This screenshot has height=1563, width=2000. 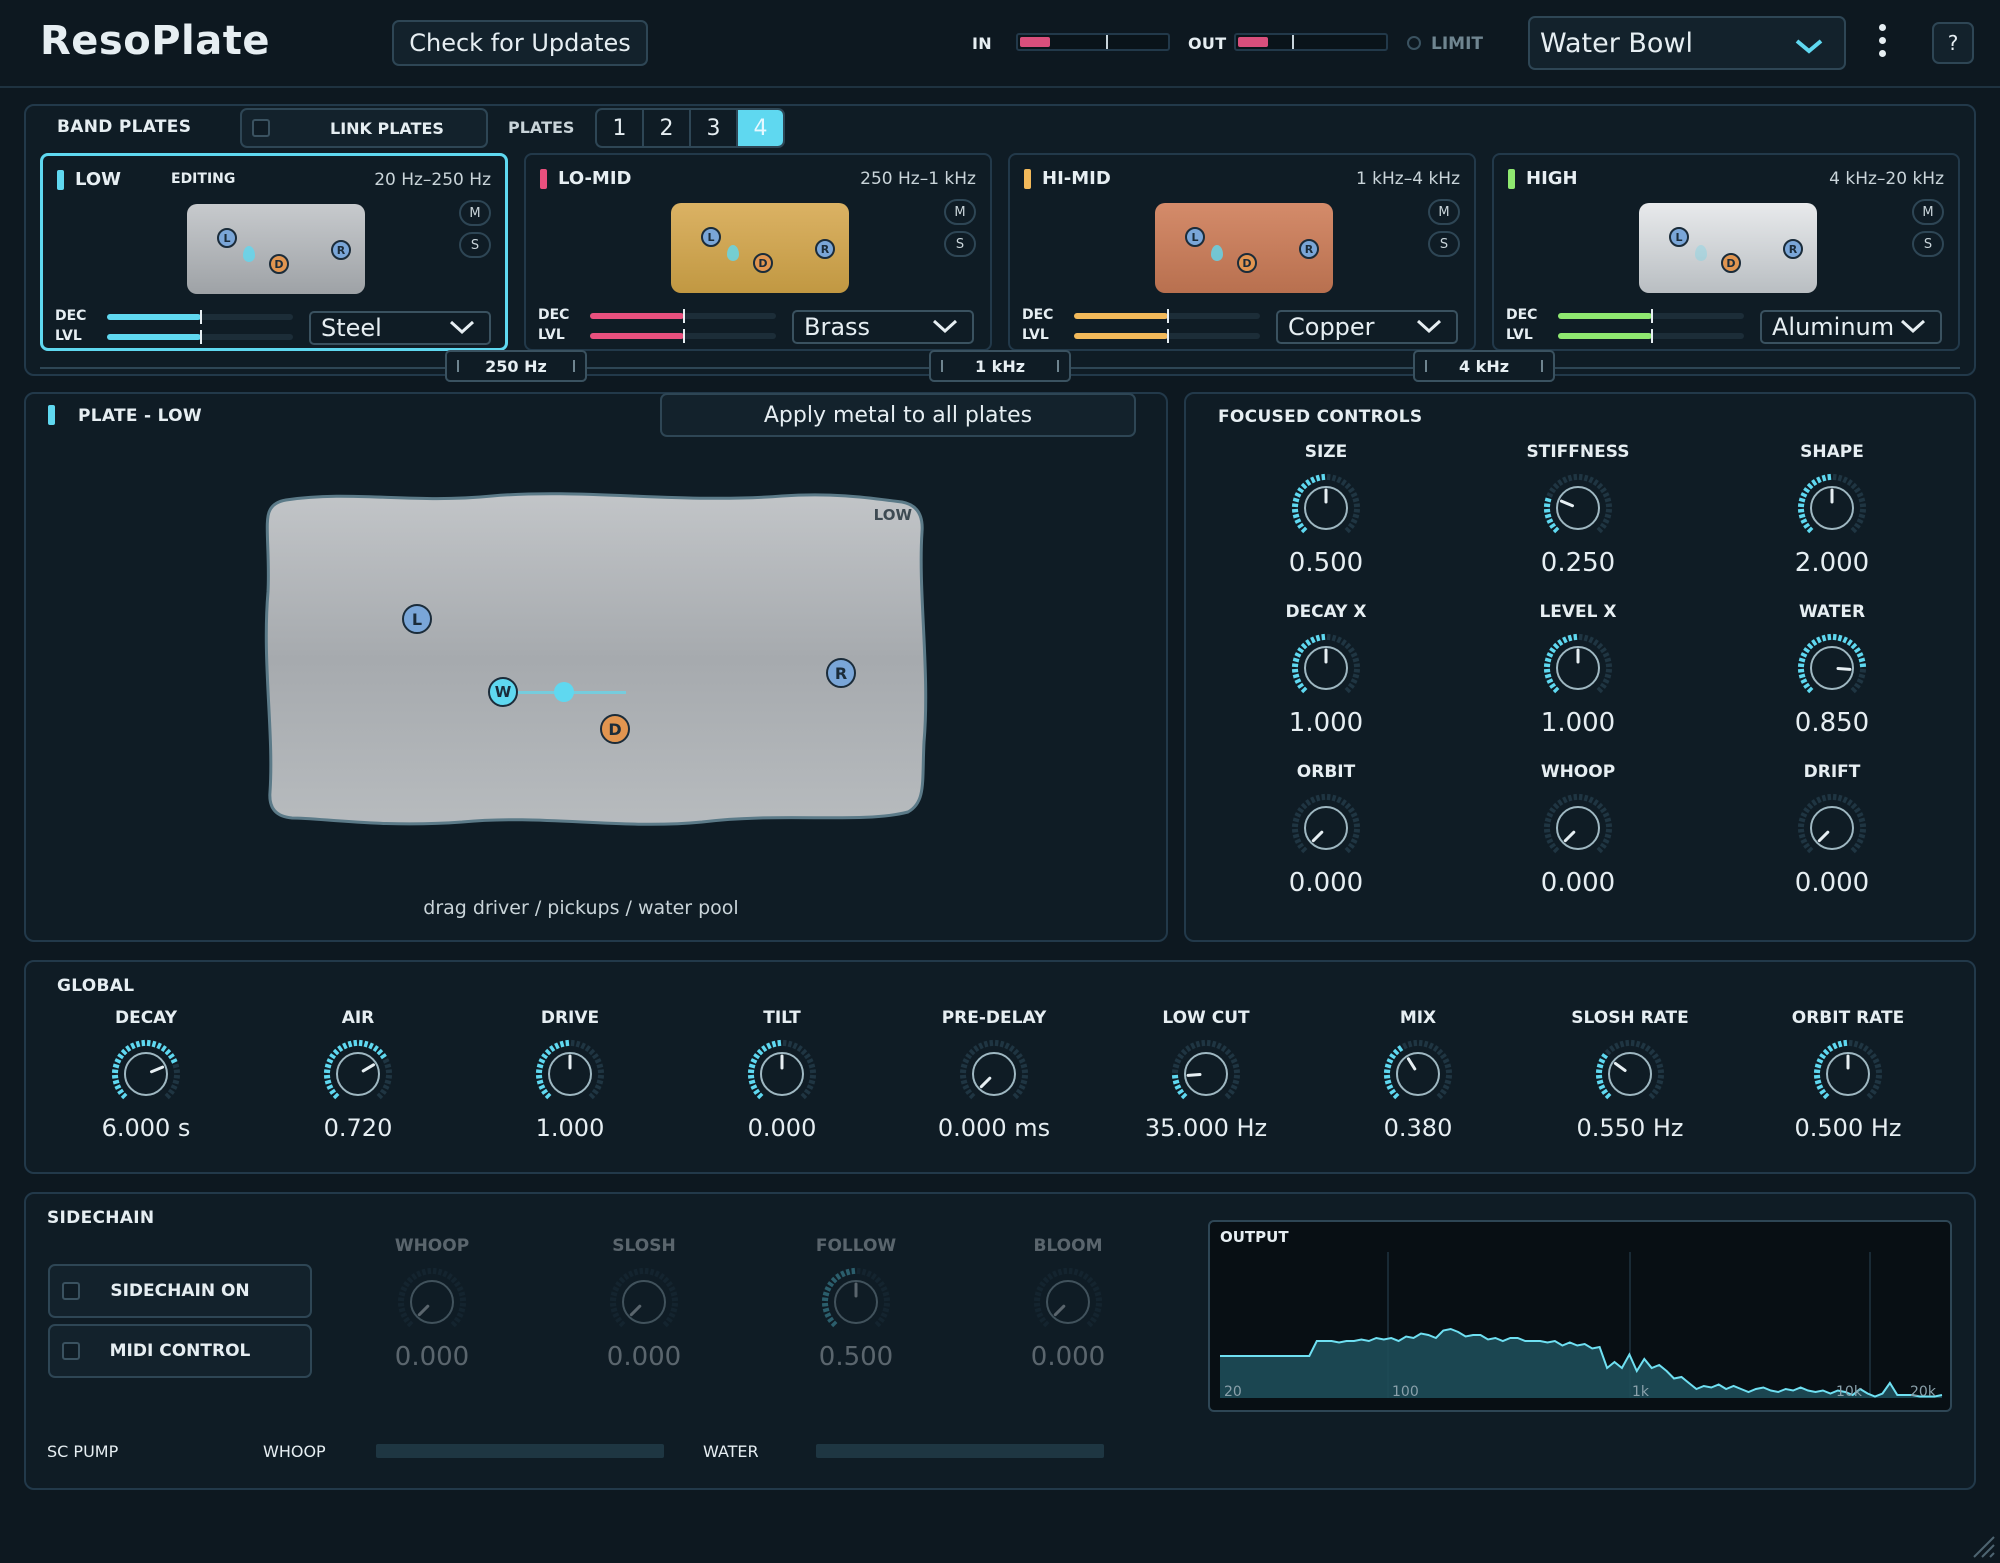 What do you see at coordinates (520, 43) in the screenshot?
I see `check-updates-button: Check for Updates` at bounding box center [520, 43].